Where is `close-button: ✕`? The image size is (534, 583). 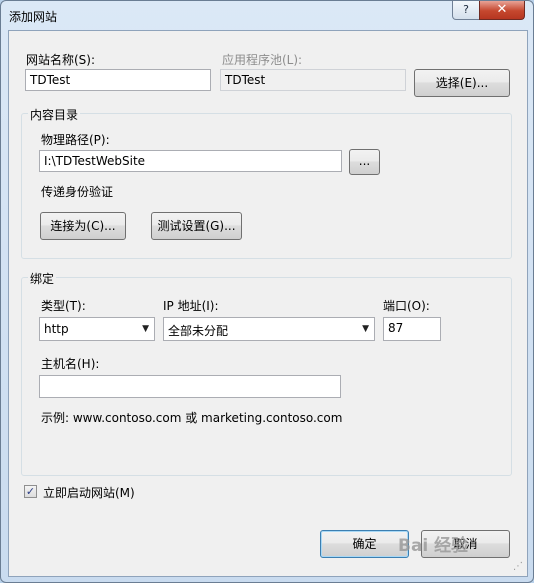
close-button: ✕ is located at coordinates (502, 10).